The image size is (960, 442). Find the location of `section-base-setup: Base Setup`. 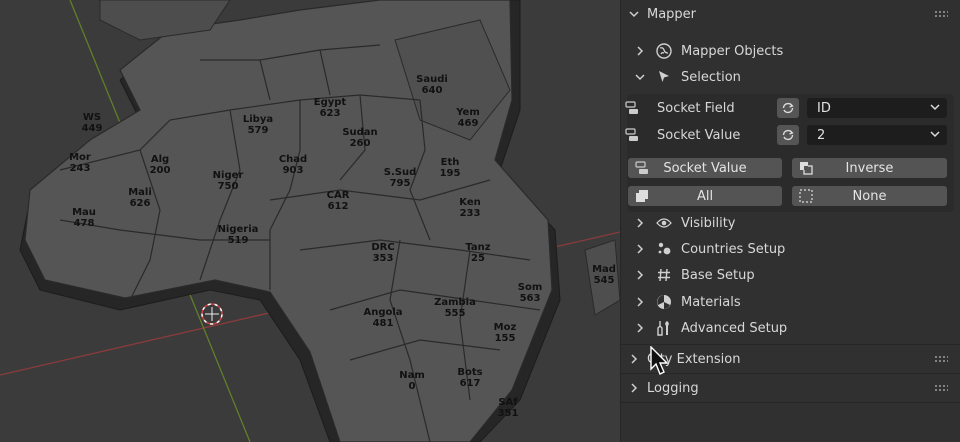

section-base-setup: Base Setup is located at coordinates (790, 275).